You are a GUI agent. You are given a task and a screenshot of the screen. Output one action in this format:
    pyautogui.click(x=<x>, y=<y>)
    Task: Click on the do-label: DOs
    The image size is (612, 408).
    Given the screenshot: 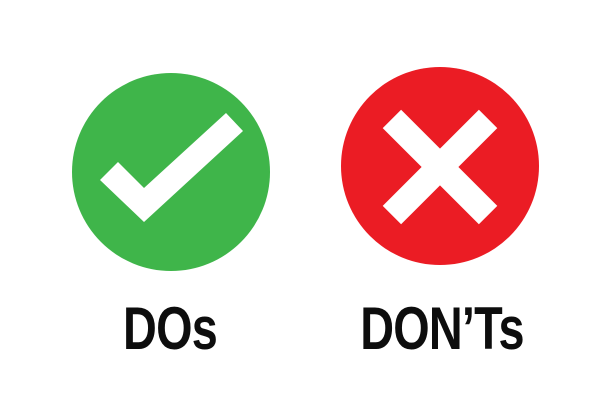 What is the action you would take?
    pyautogui.click(x=170, y=328)
    